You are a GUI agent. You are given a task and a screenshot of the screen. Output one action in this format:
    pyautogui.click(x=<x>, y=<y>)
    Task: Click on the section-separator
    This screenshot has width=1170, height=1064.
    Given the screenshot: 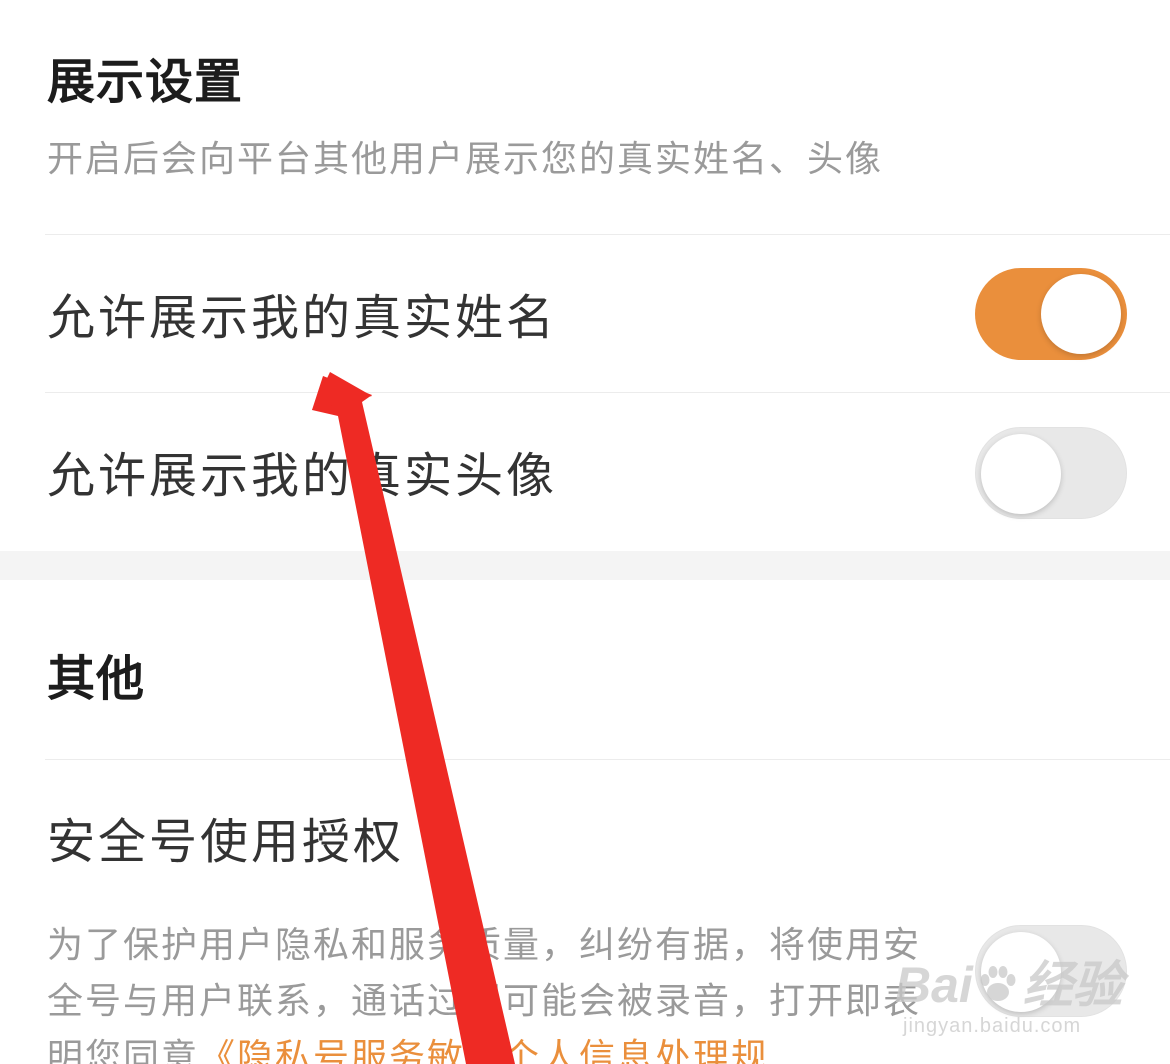 What is the action you would take?
    pyautogui.click(x=585, y=565)
    